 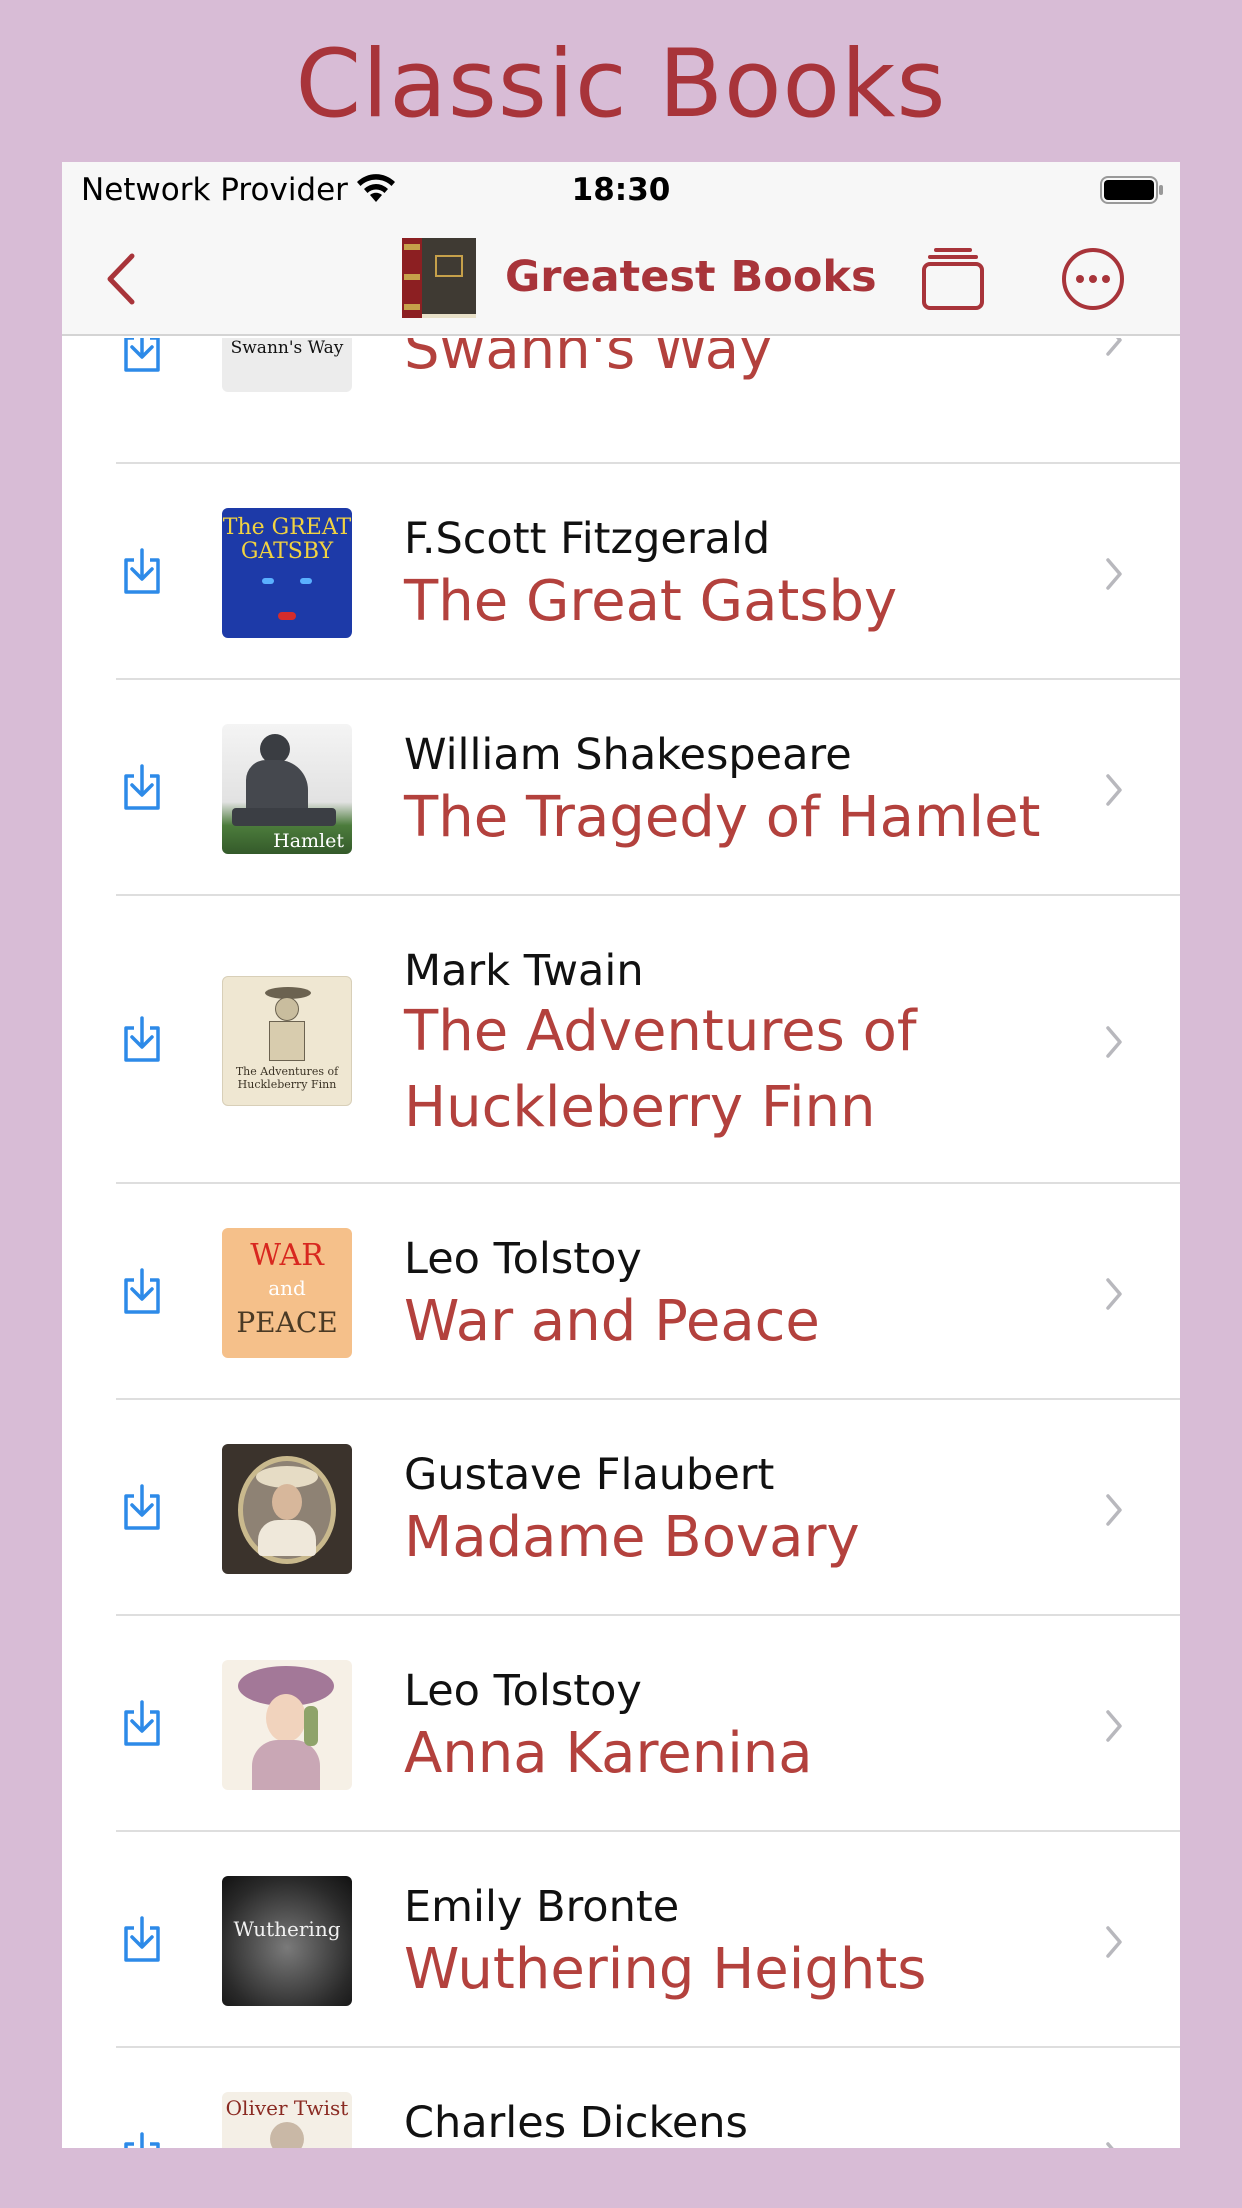 What do you see at coordinates (612, 1321) in the screenshot?
I see `book-title: War and Peace` at bounding box center [612, 1321].